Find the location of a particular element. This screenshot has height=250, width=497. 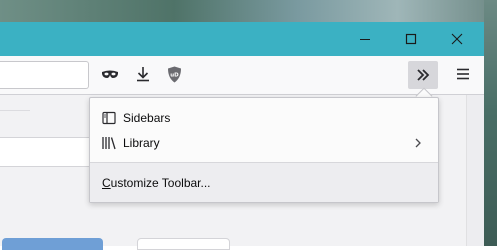

downloads-button is located at coordinates (143, 74).